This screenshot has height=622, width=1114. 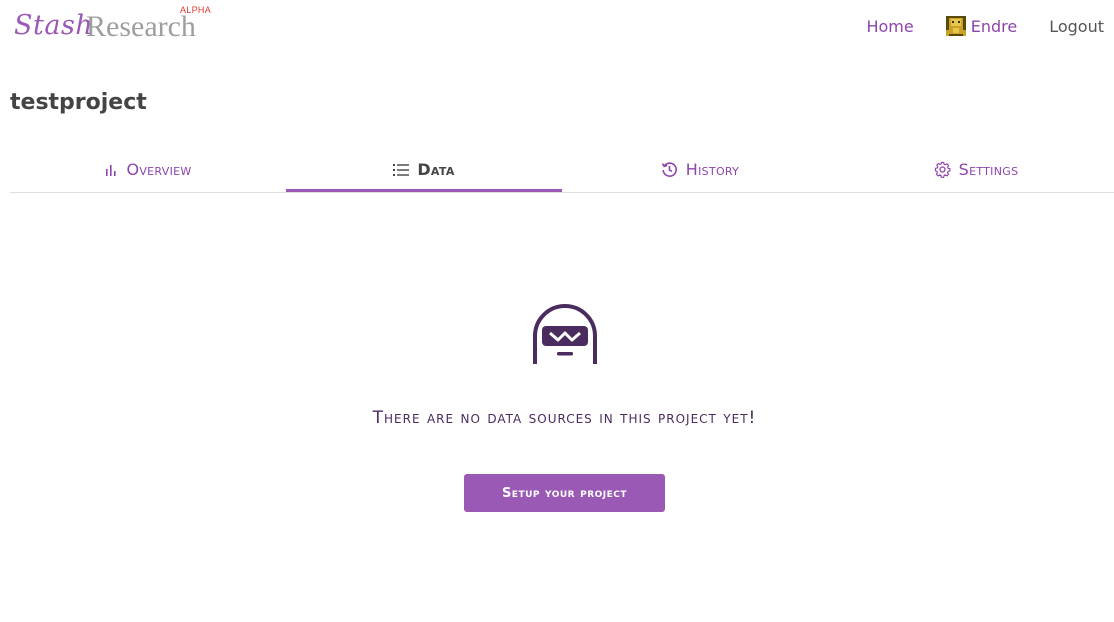 I want to click on tab-overview-label: Overview, so click(x=159, y=169).